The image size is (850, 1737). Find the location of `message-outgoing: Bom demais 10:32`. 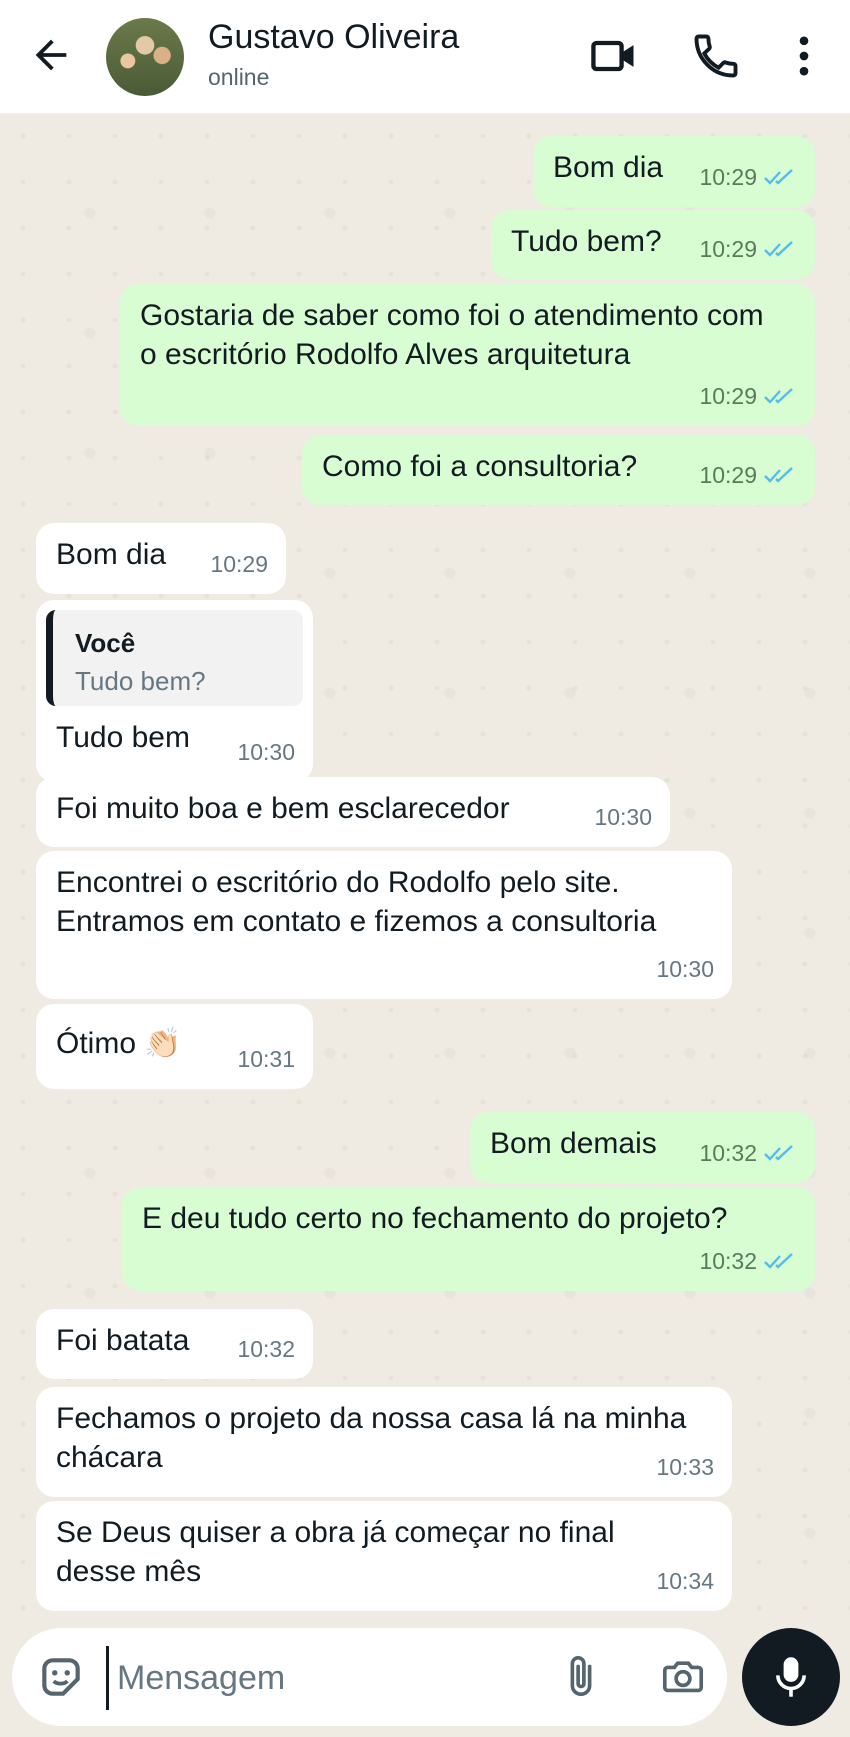

message-outgoing: Bom demais 10:32 is located at coordinates (642, 1147).